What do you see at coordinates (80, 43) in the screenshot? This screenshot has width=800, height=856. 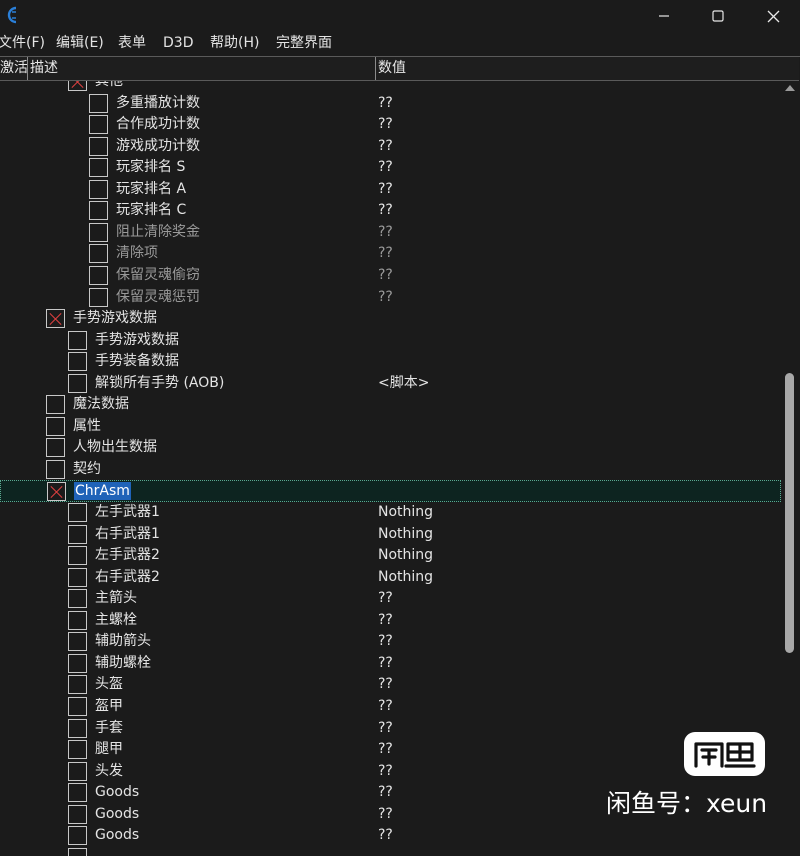 I see `menu-edit: 编辑(E)` at bounding box center [80, 43].